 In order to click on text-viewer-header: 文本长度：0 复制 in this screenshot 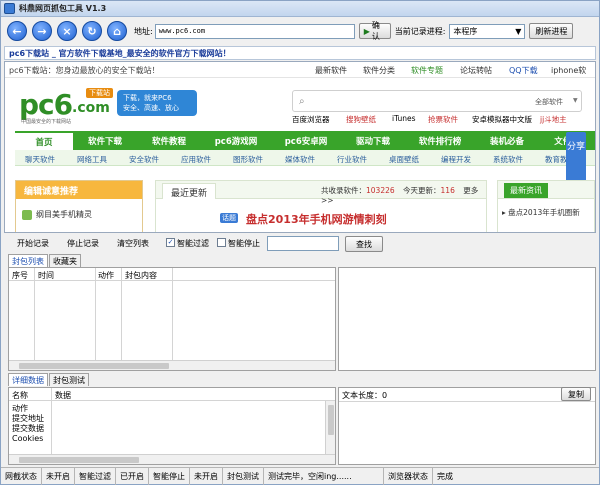, I will do `click(467, 394)`.